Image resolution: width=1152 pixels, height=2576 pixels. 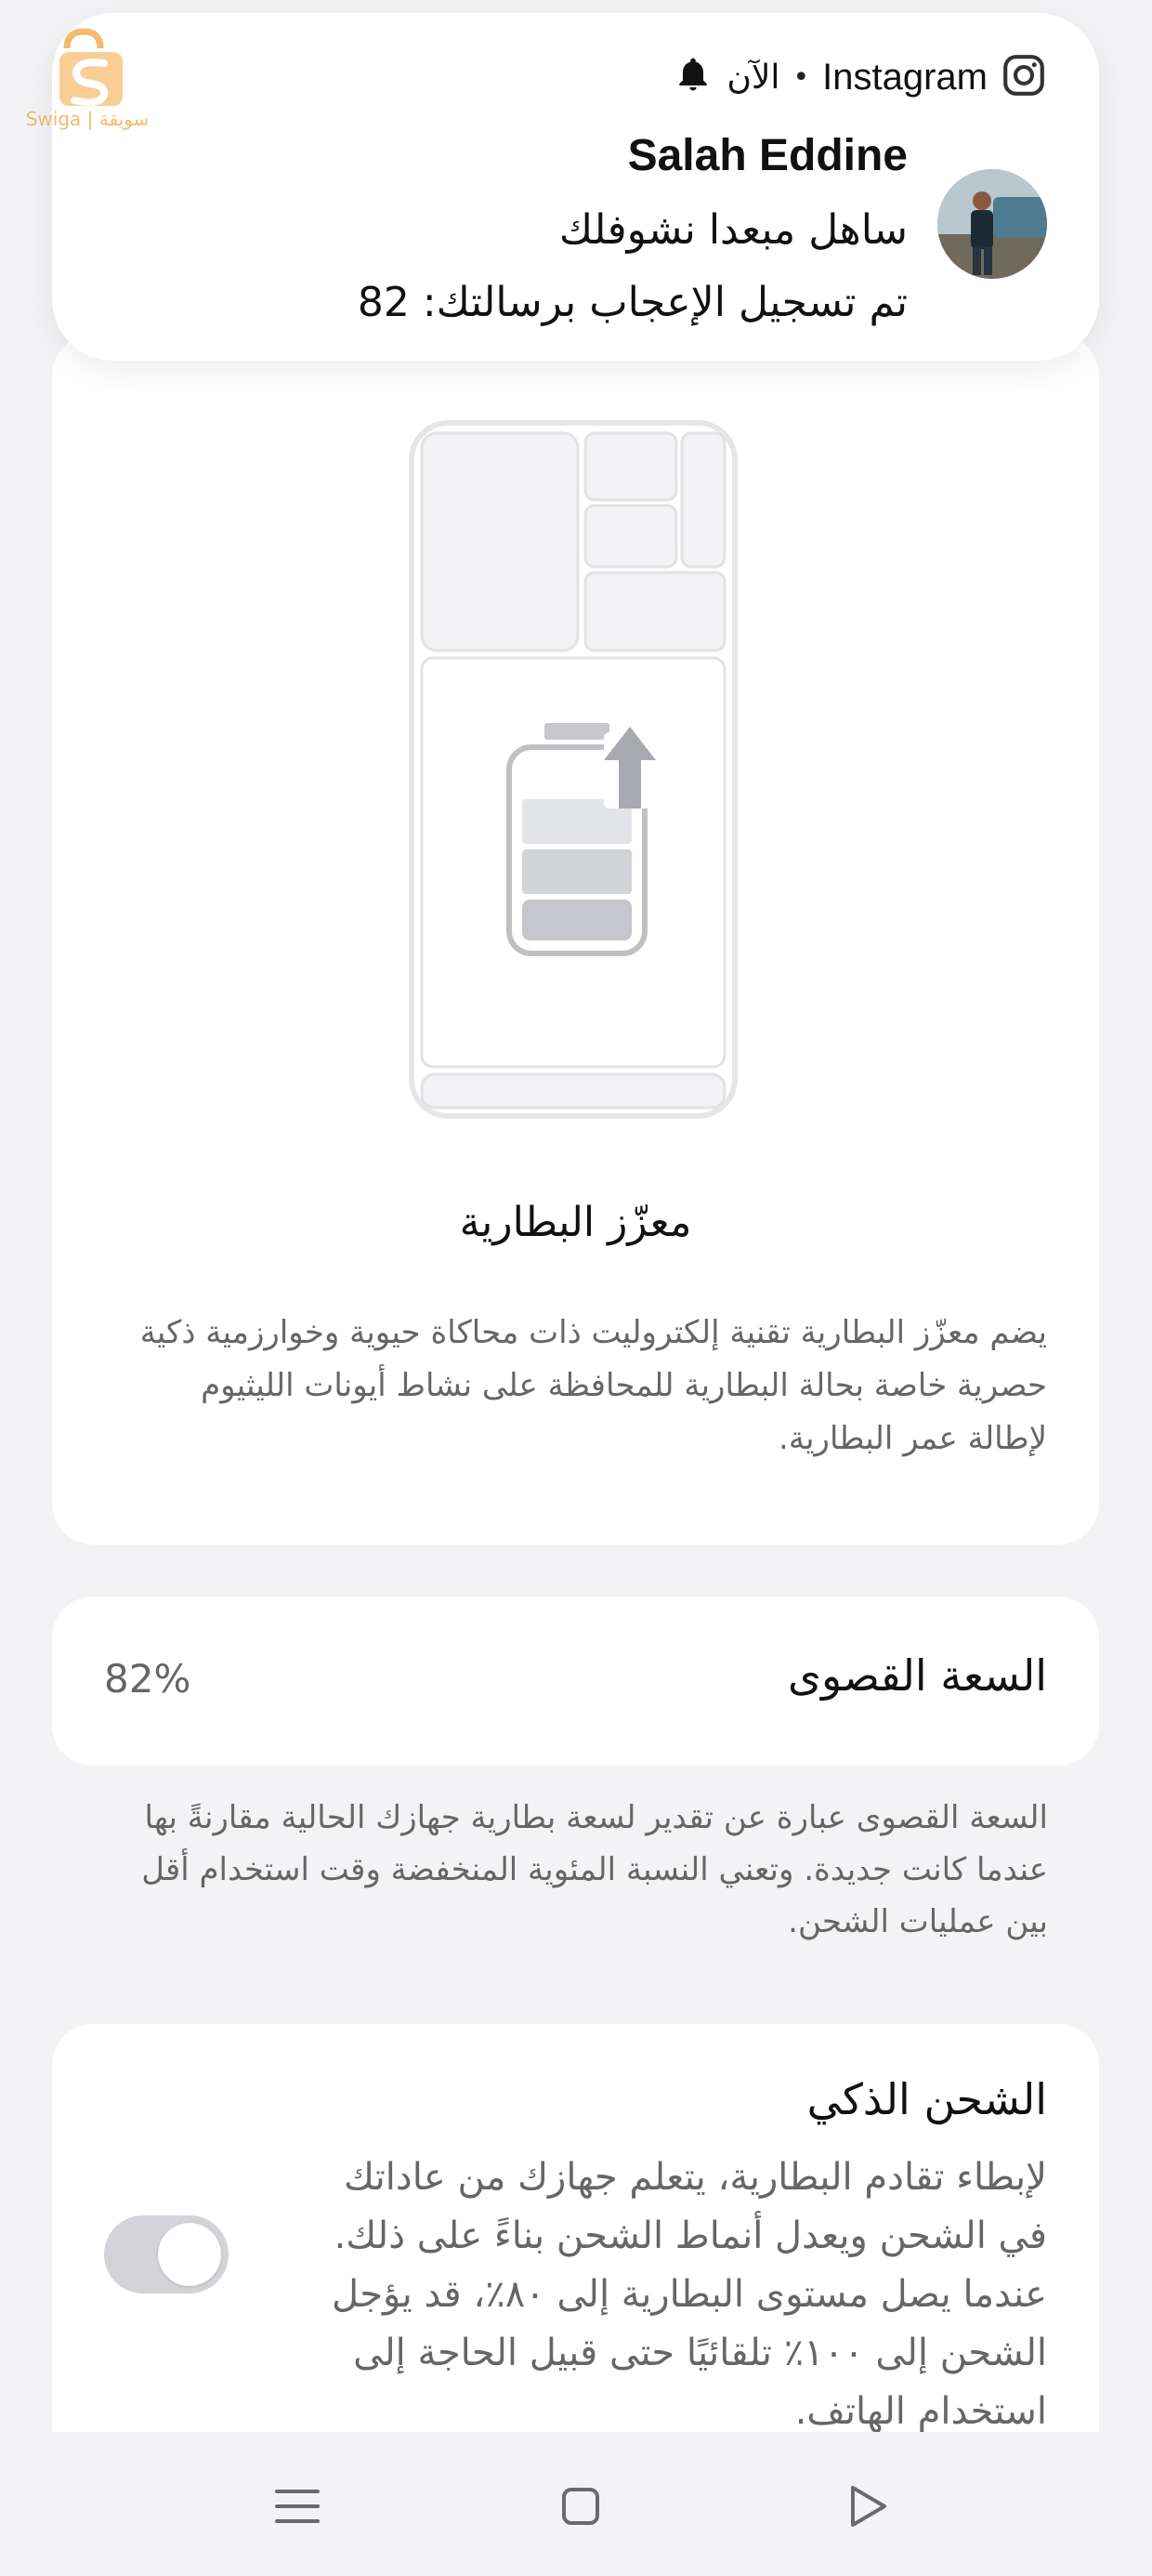 What do you see at coordinates (87, 119) in the screenshot?
I see `watermark-text: Swiga | سويقة` at bounding box center [87, 119].